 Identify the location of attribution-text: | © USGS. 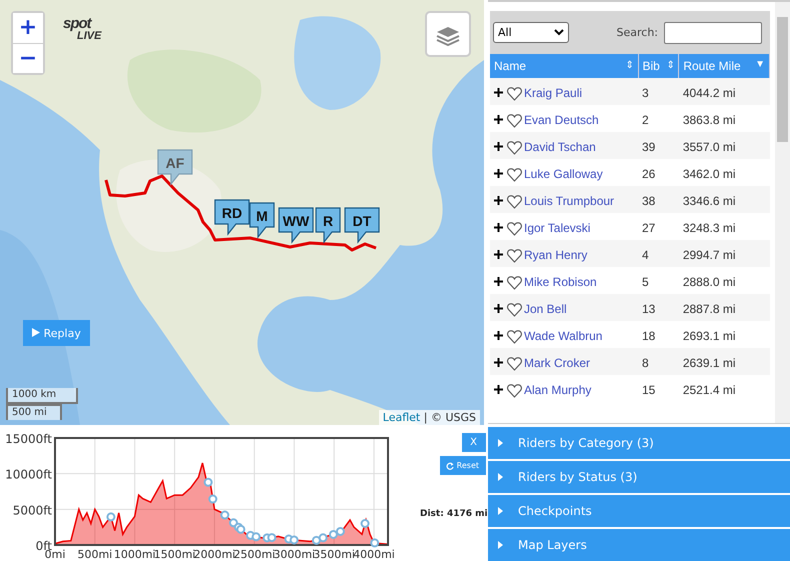
(449, 417).